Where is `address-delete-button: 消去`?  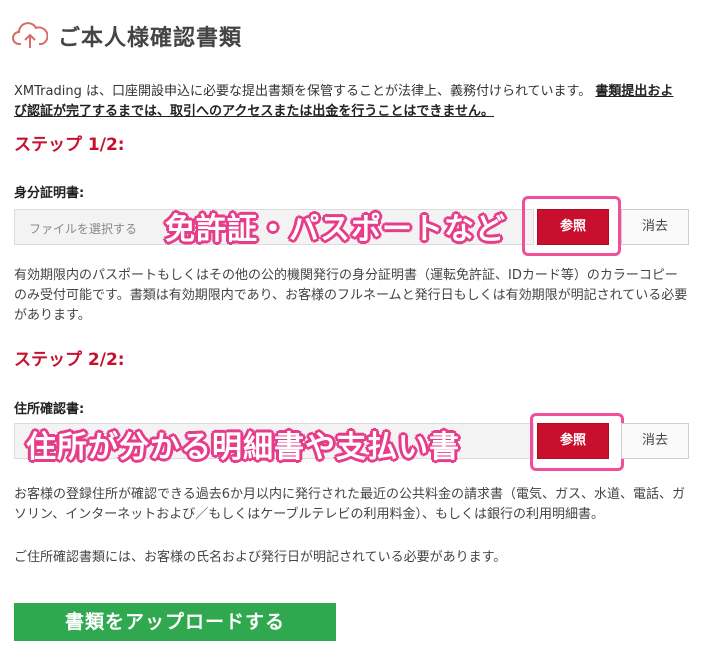
address-delete-button: 消去 is located at coordinates (655, 441).